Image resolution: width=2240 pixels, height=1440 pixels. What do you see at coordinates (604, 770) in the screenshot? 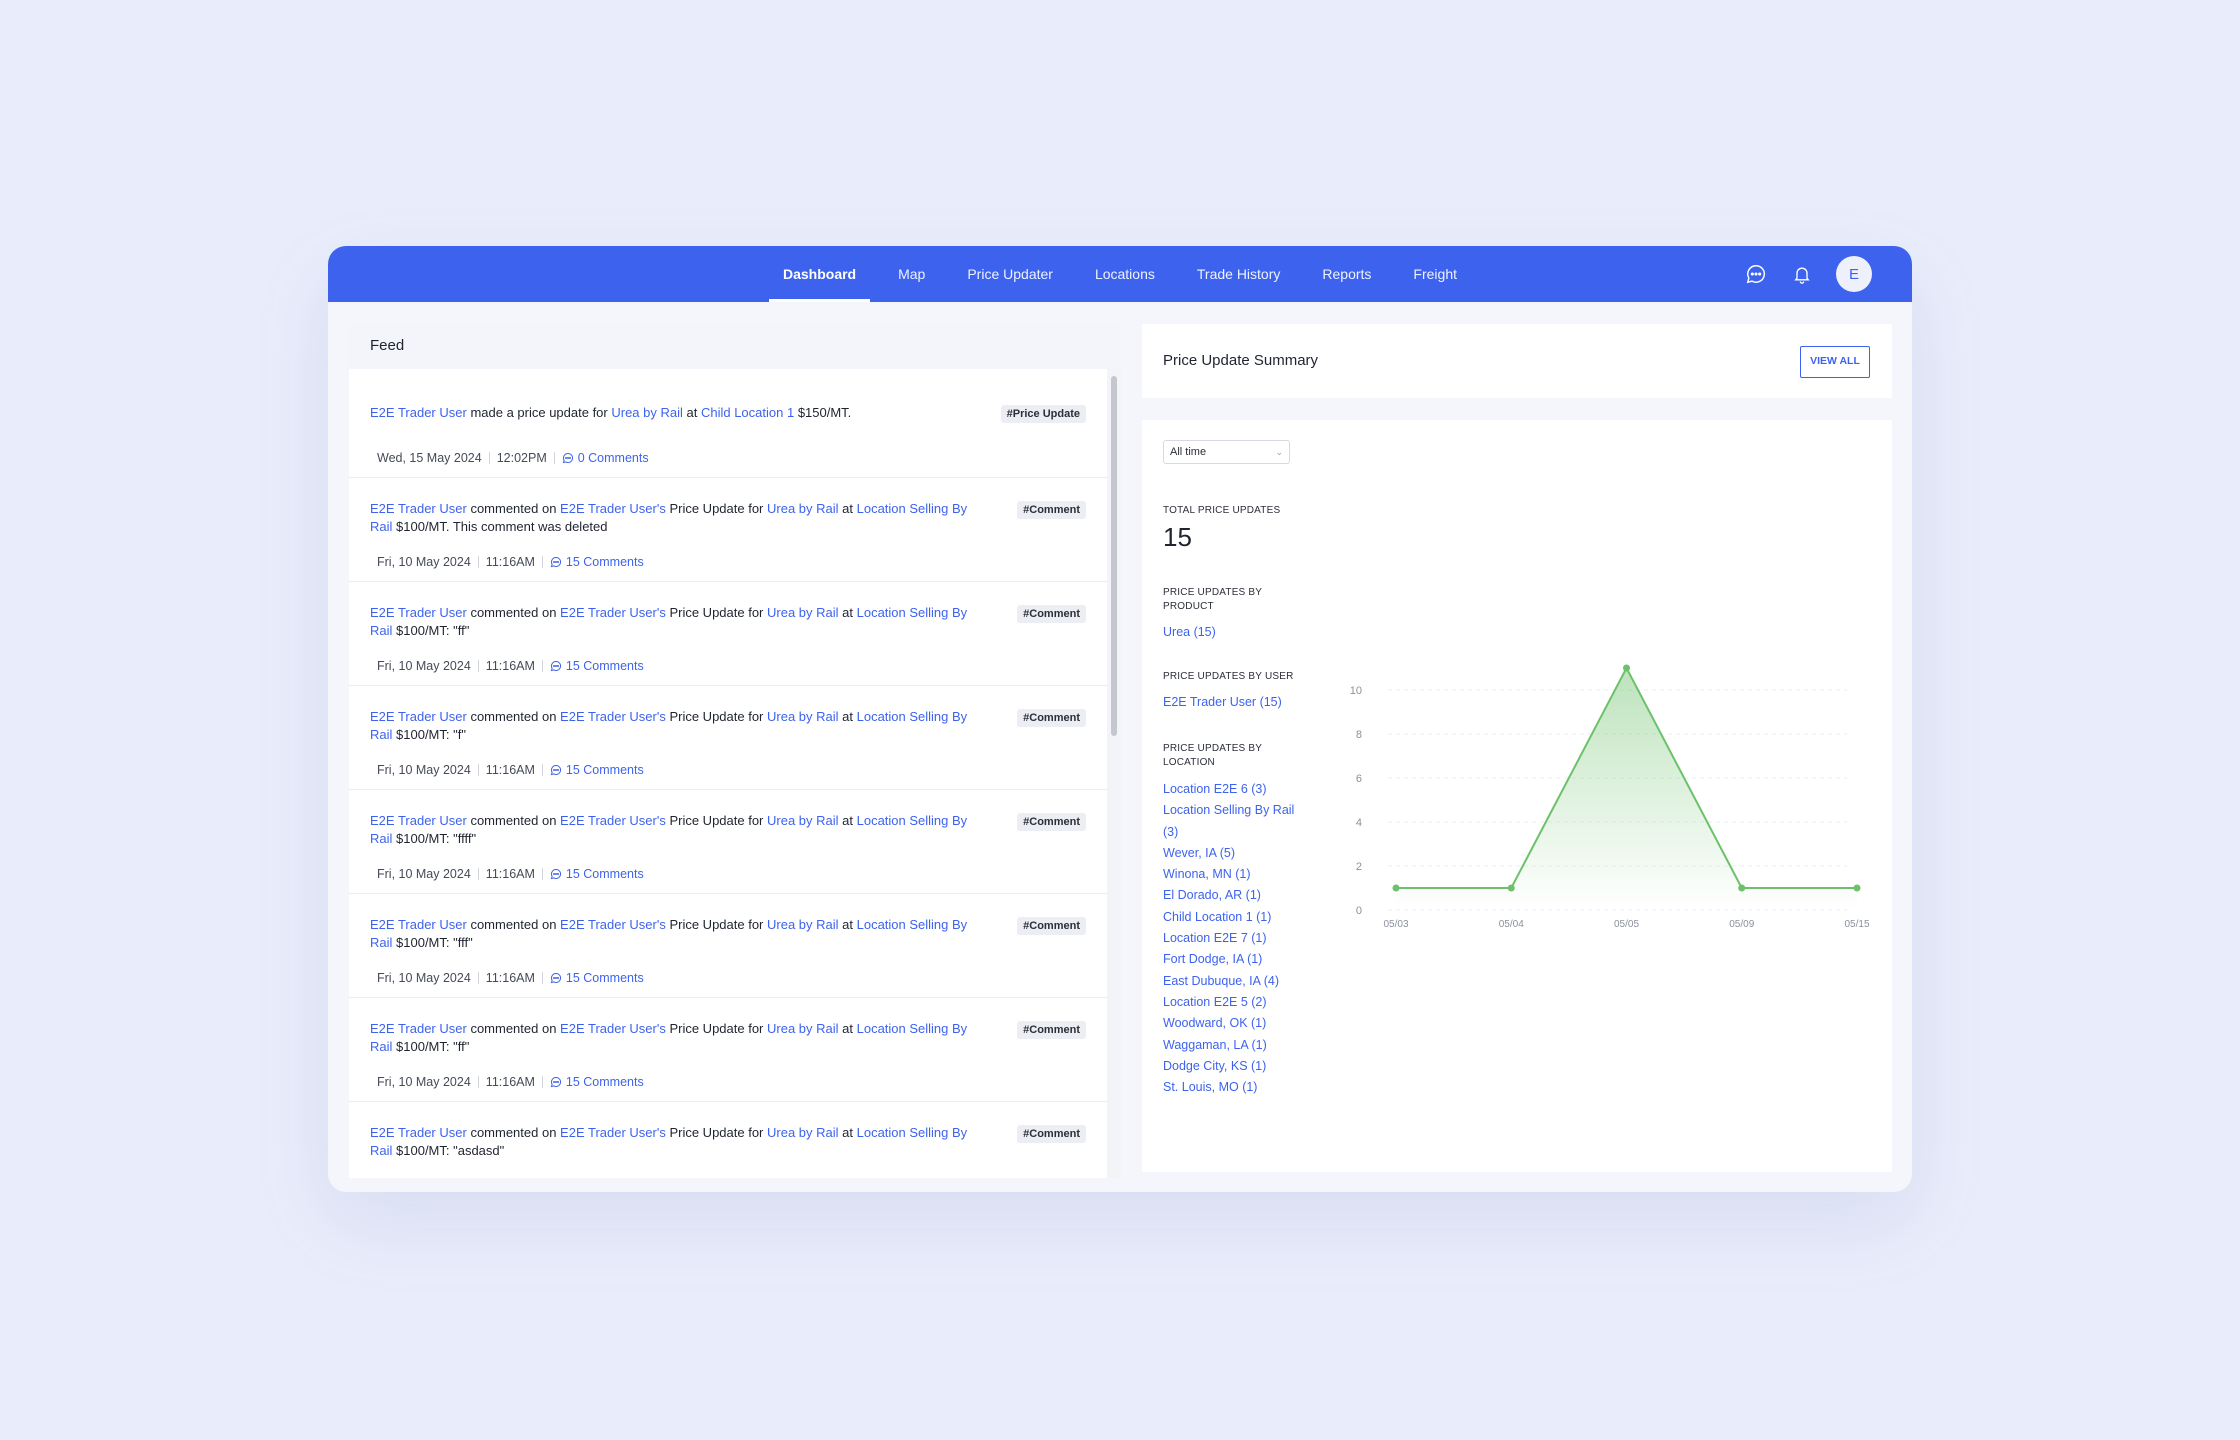
I see `feed-comments-count: 15 Comments` at bounding box center [604, 770].